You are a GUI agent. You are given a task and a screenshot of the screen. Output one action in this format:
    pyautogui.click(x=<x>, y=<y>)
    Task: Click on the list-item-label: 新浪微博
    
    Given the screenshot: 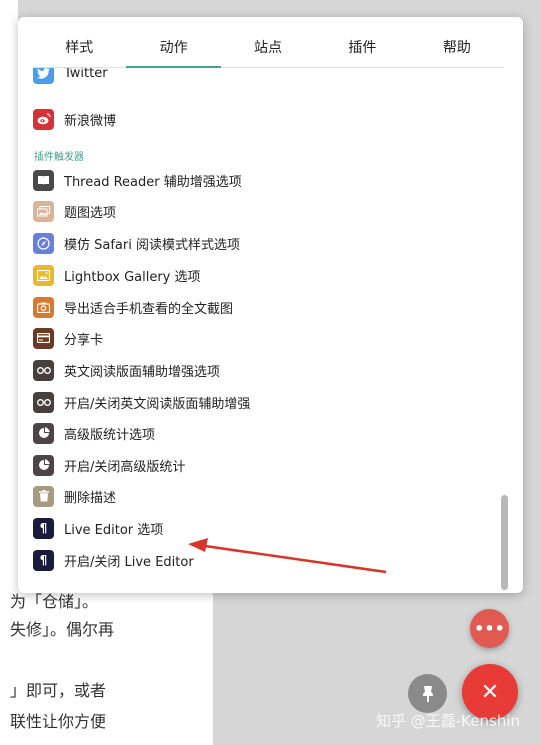 What is the action you would take?
    pyautogui.click(x=90, y=121)
    